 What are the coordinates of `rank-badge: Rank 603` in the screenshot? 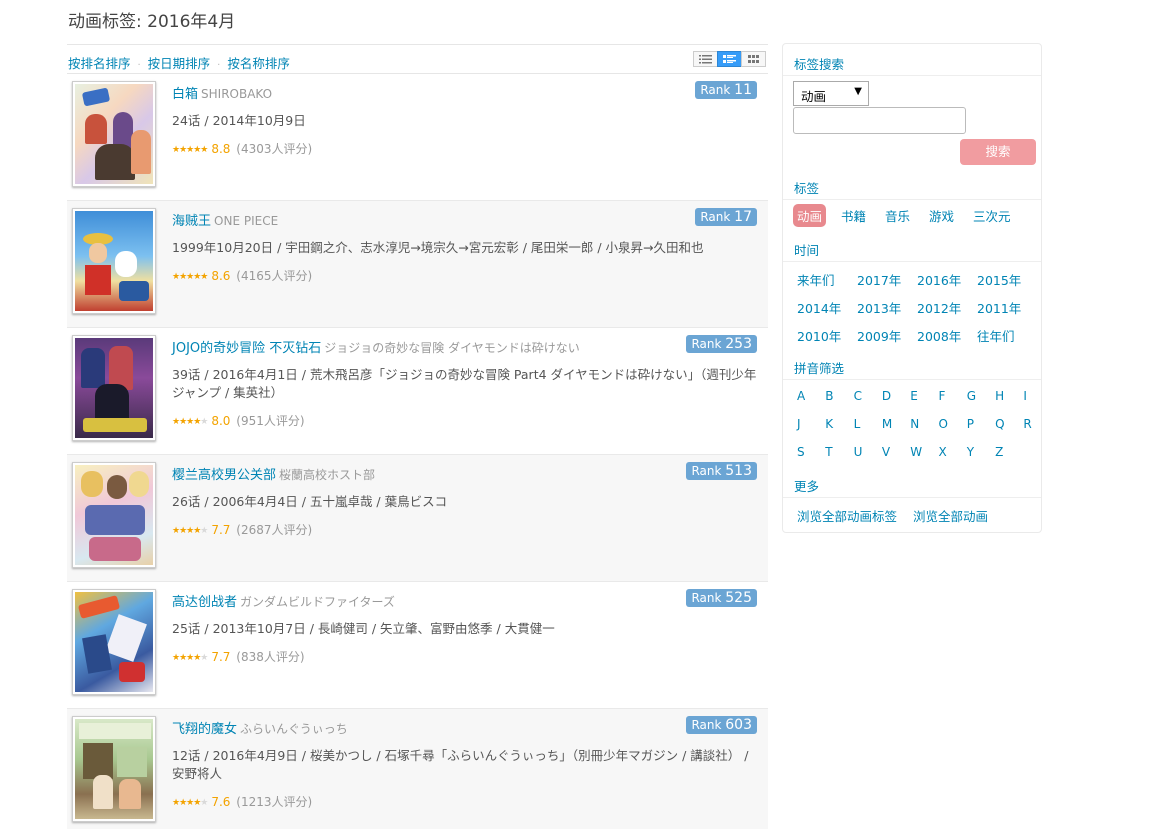 It's located at (721, 725).